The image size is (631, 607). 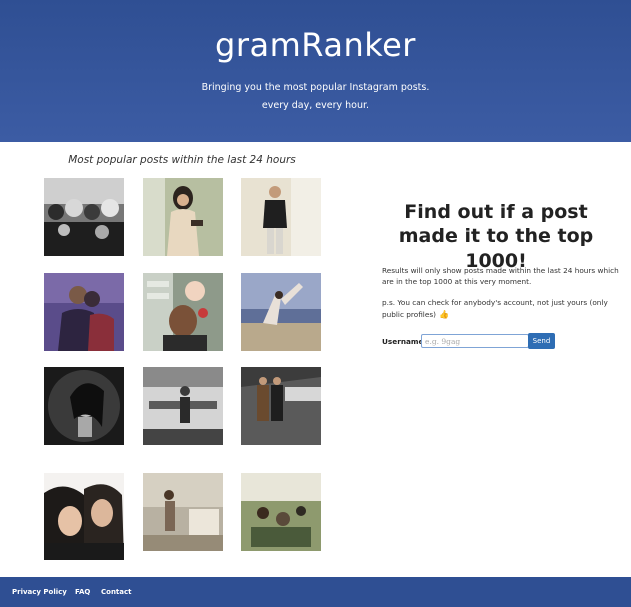 I want to click on two-people-standing-photo-icon, so click(x=281, y=406).